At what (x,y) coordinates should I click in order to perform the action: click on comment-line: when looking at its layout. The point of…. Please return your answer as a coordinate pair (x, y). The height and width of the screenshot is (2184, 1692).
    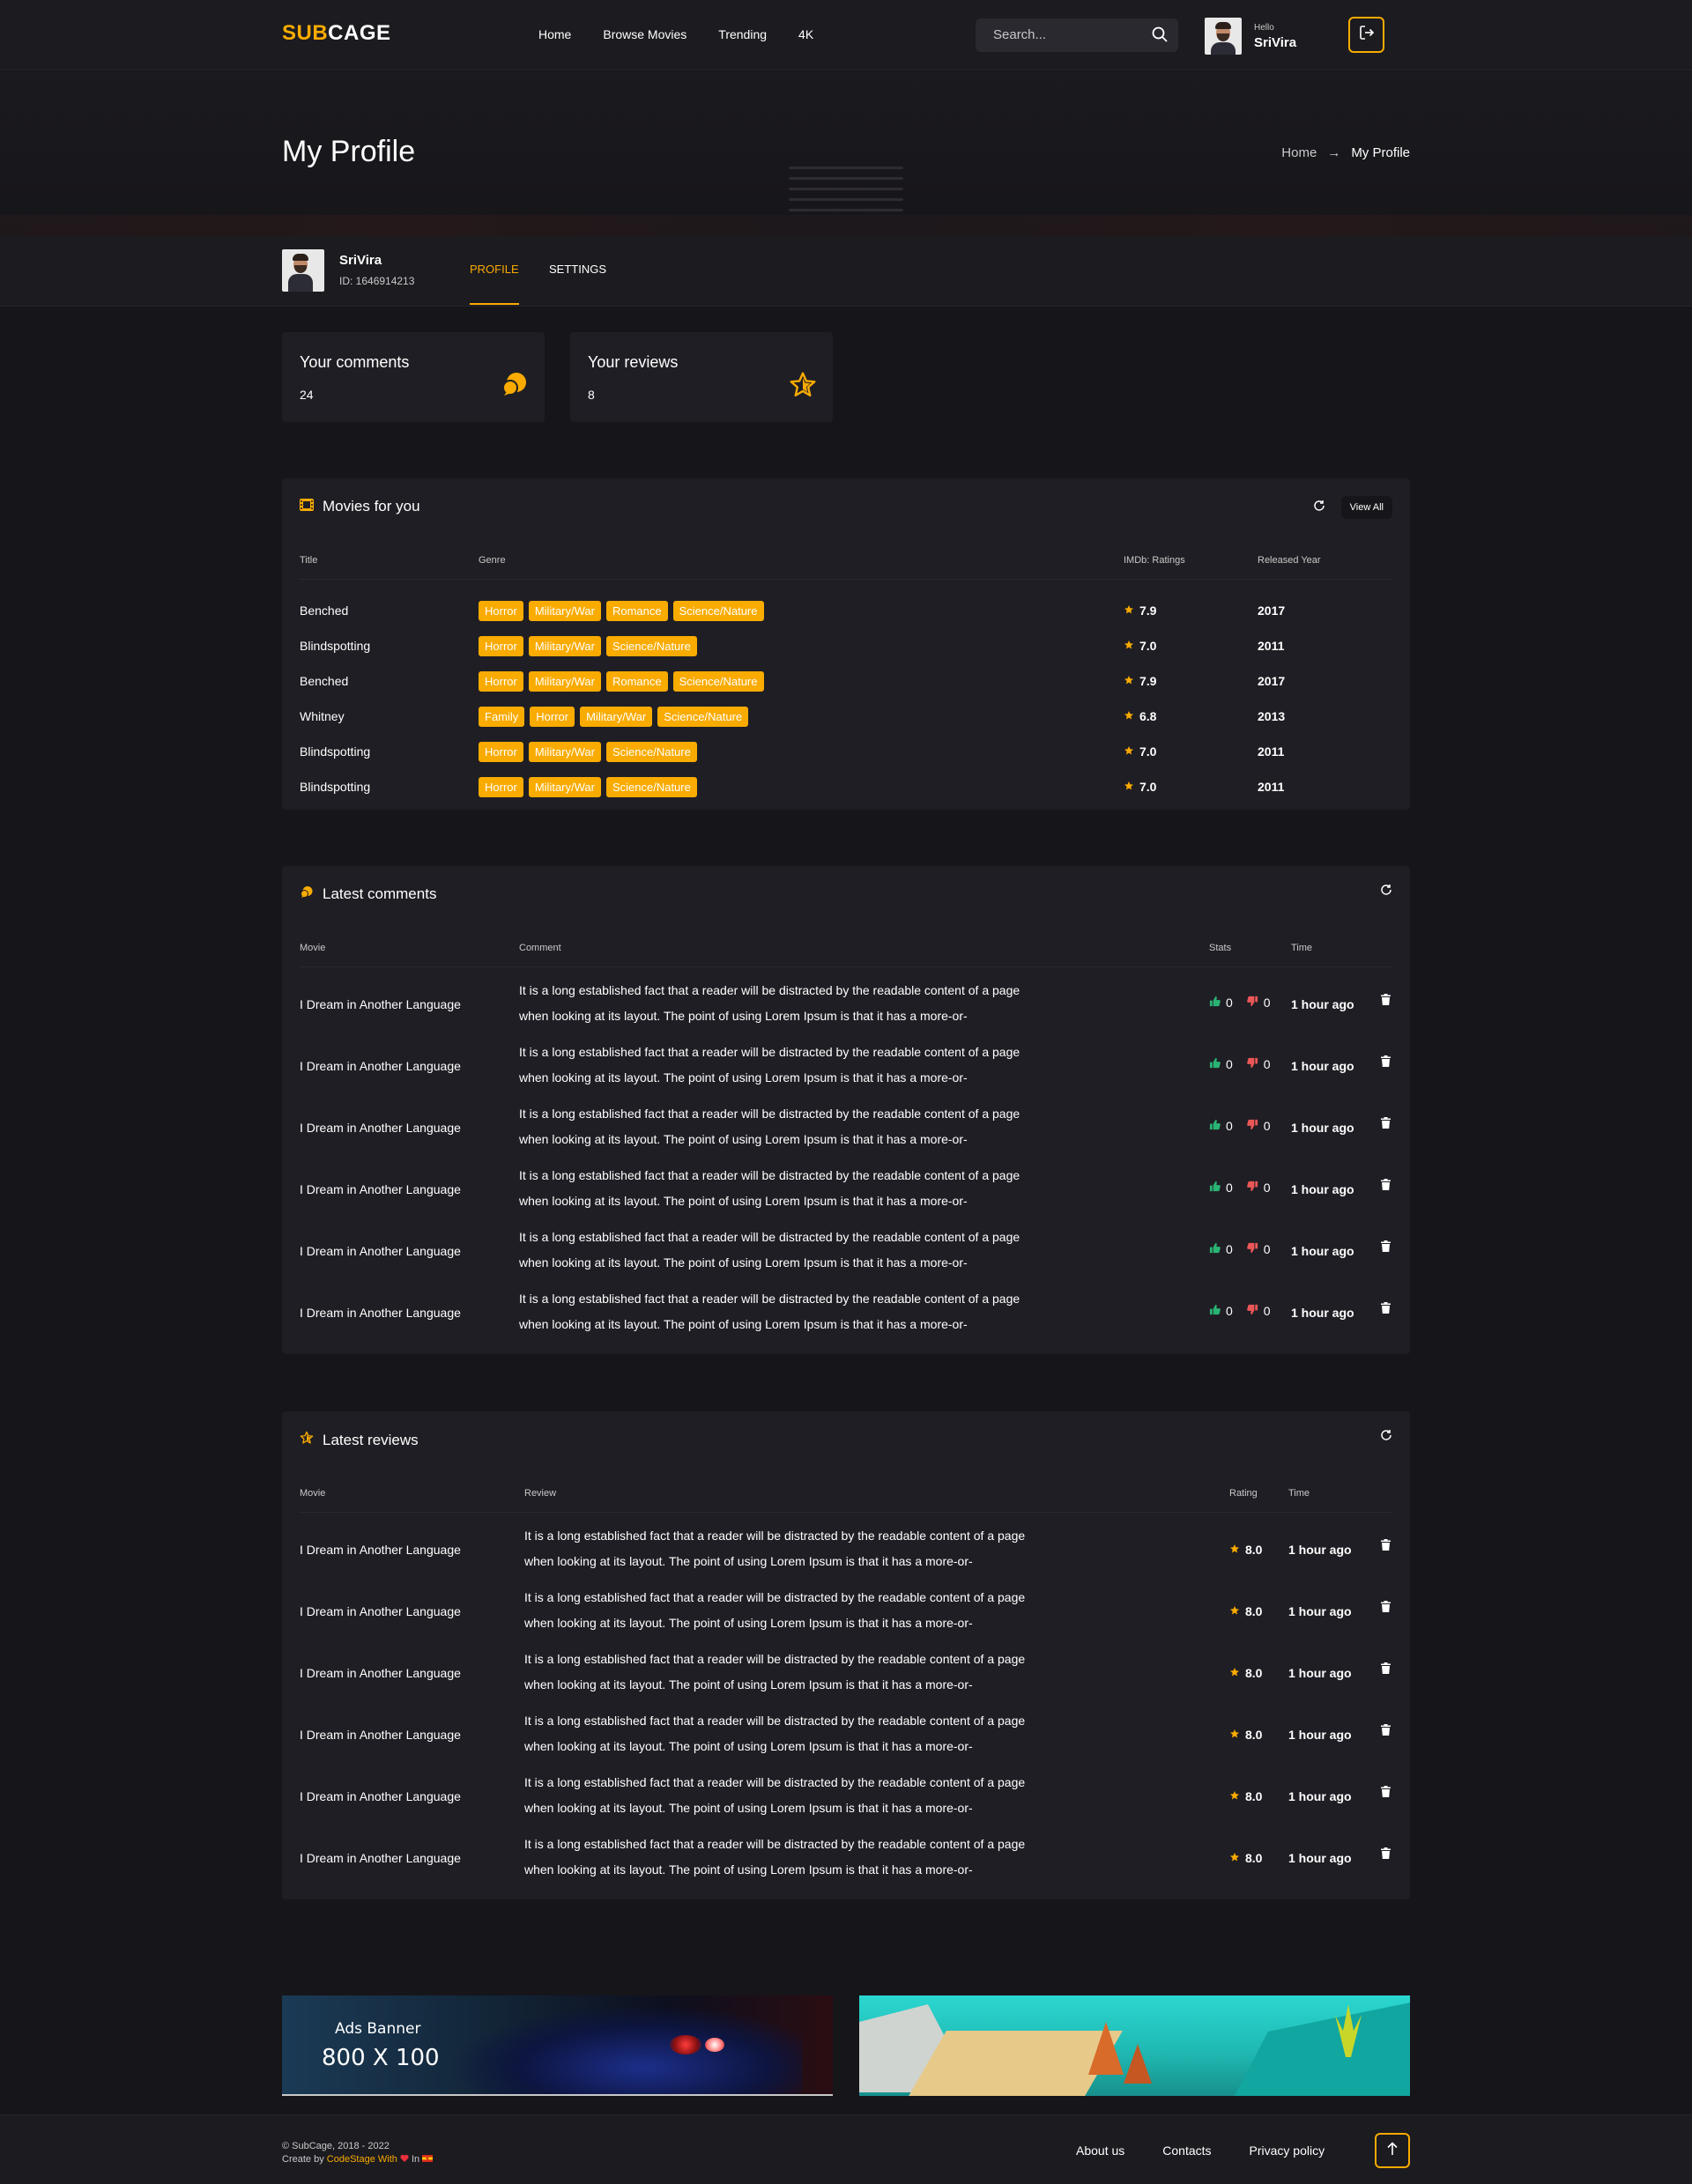
    Looking at the image, I should click on (743, 1077).